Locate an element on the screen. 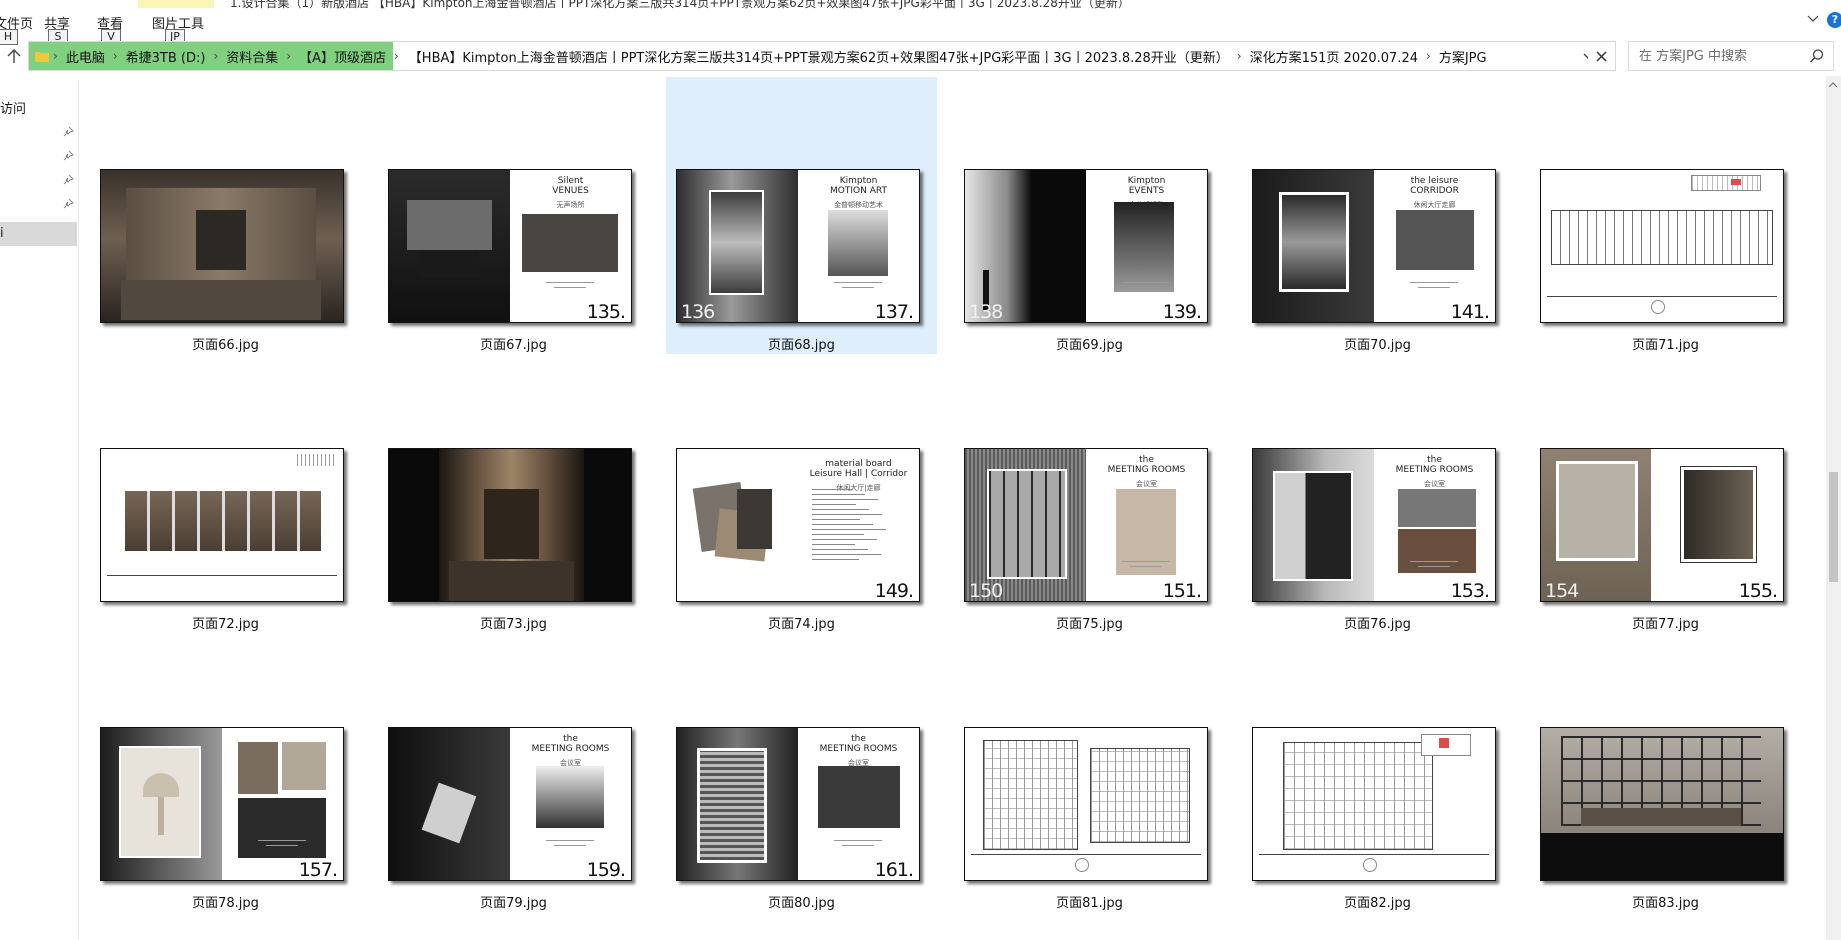 The width and height of the screenshot is (1841, 940). file-name-label: 页面74.jpg is located at coordinates (801, 622).